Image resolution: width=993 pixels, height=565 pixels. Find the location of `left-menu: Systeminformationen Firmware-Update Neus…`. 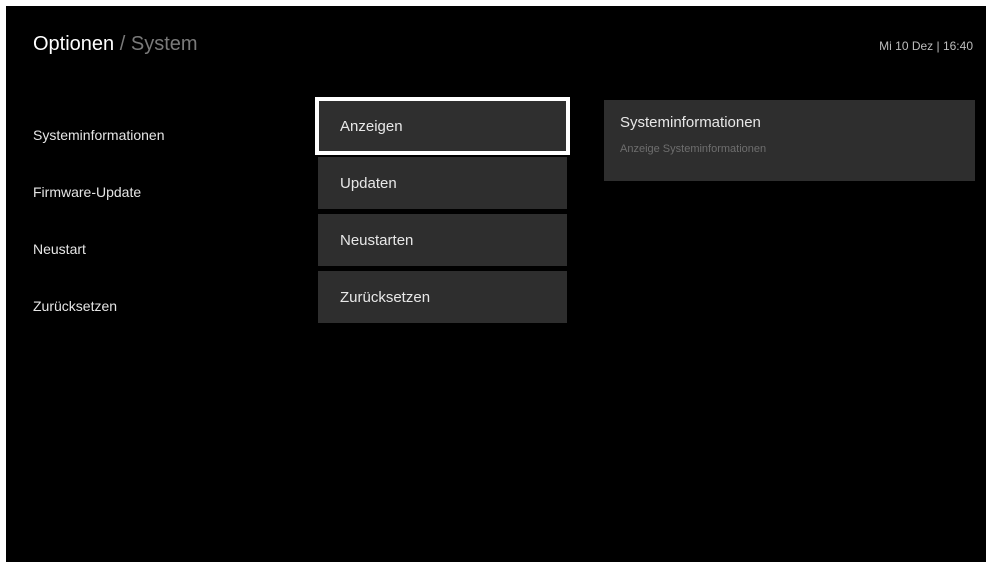

left-menu: Systeminformationen Firmware-Update Neus… is located at coordinates (163, 220).